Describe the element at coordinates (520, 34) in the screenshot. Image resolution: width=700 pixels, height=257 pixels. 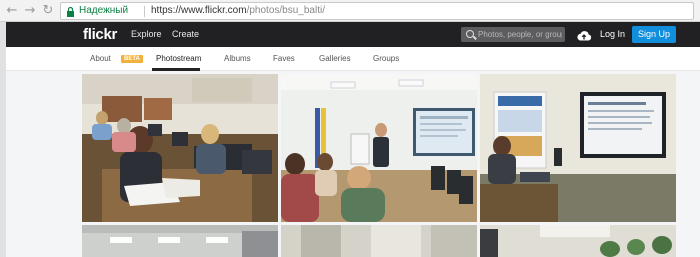
I see `search-input` at that location.